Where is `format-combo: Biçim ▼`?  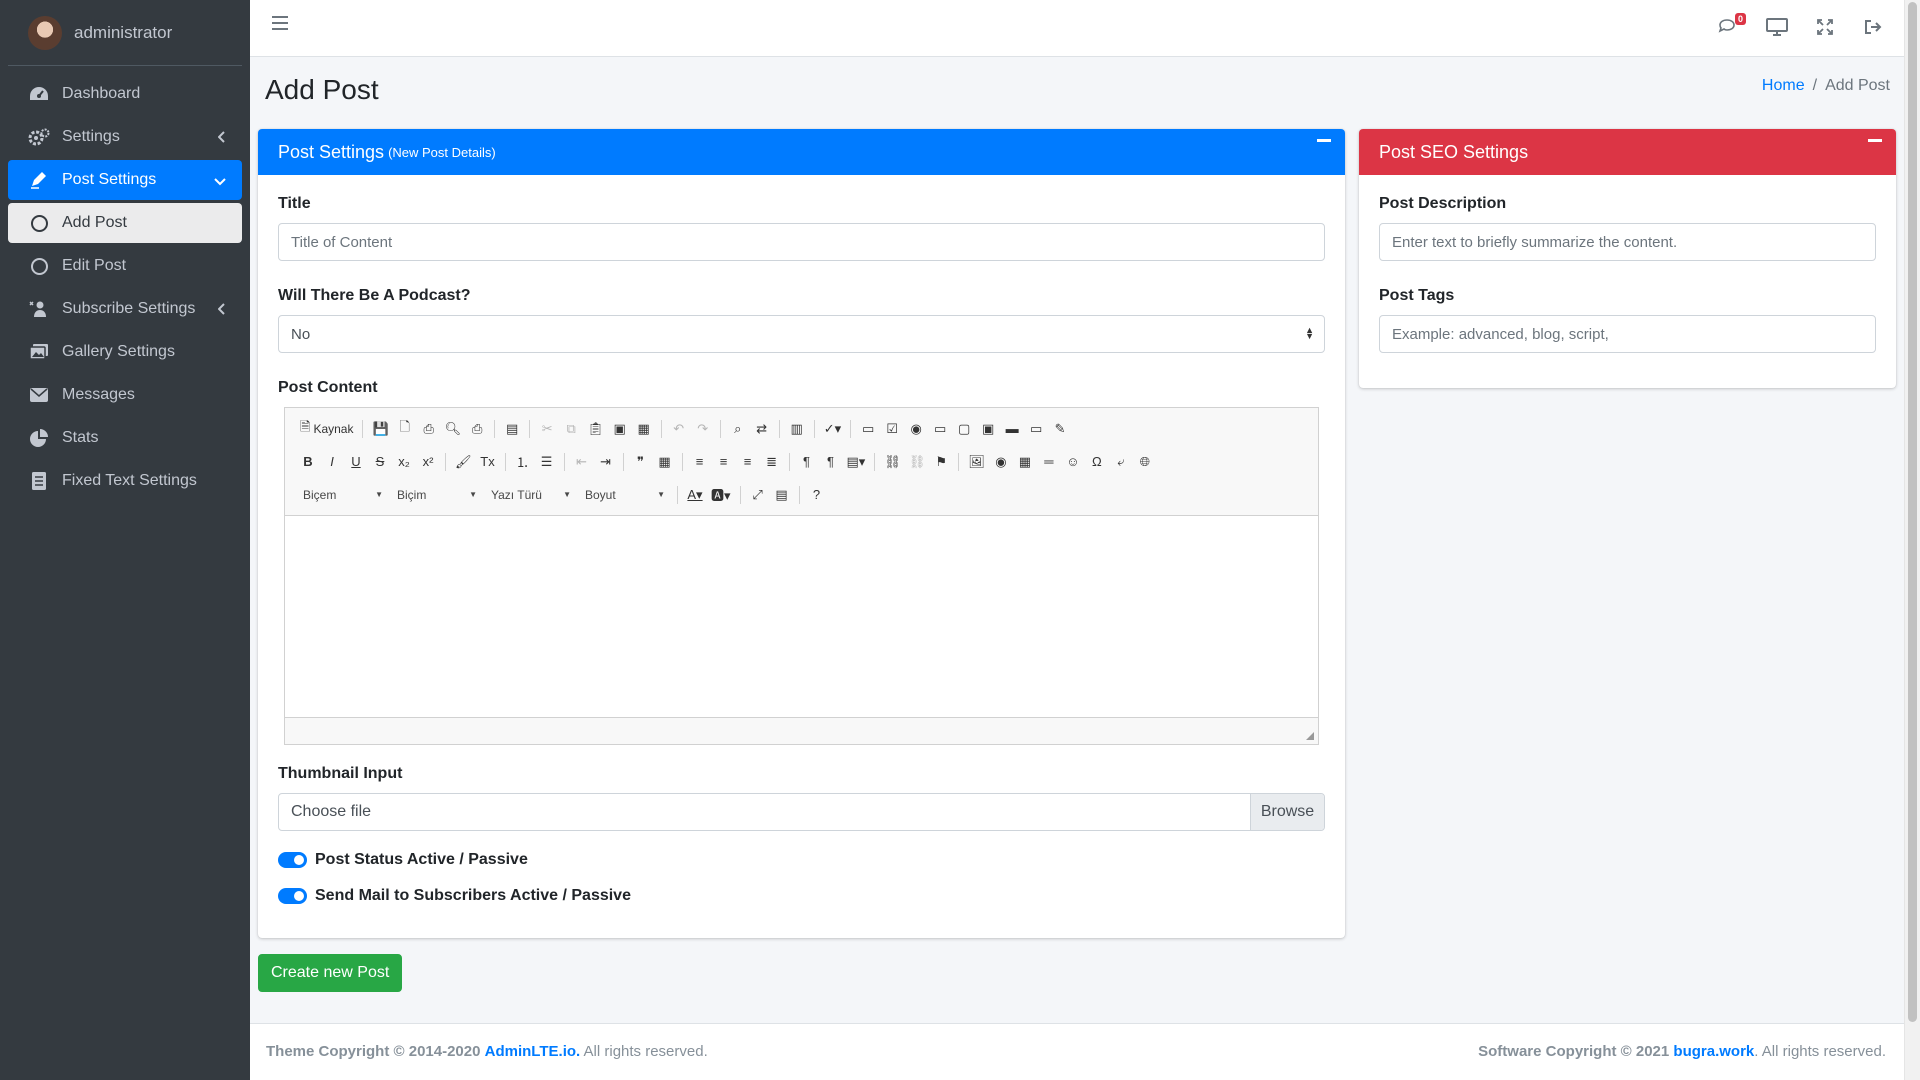 format-combo: Biçim ▼ is located at coordinates (437, 495).